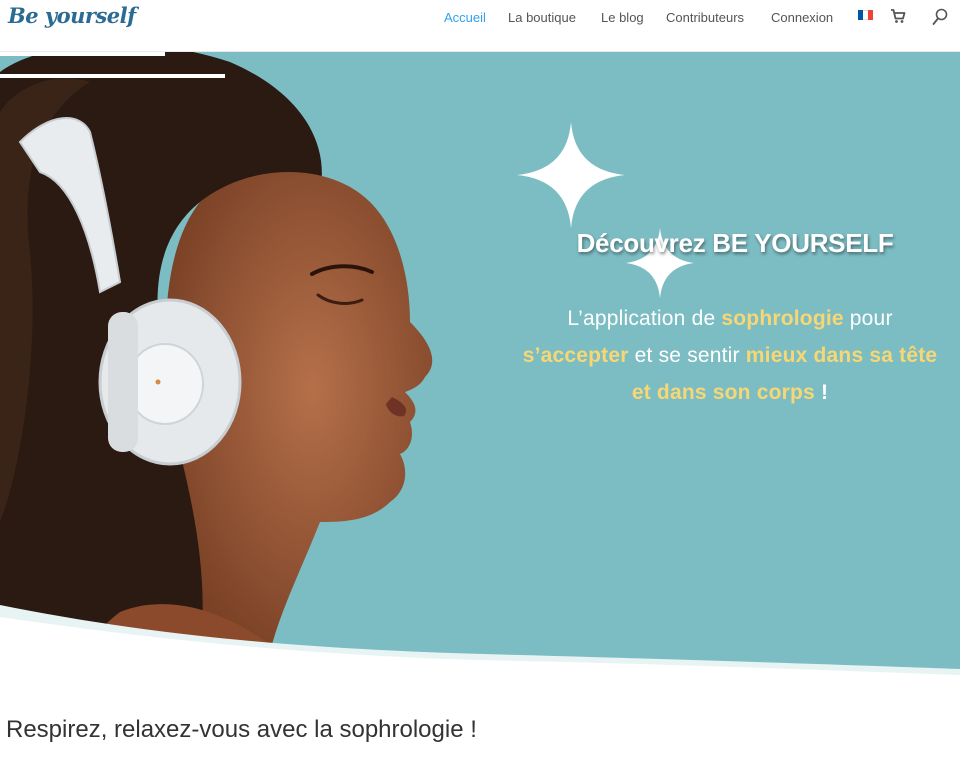 This screenshot has width=960, height=757. Describe the element at coordinates (542, 18) in the screenshot. I see `nav-item-la-boutique: La boutique` at that location.